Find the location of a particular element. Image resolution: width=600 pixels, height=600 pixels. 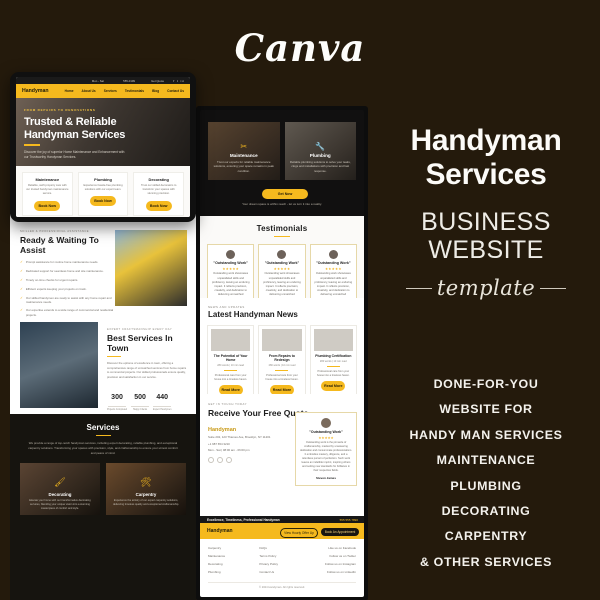

stat-item: 440 Expert Handymen is located at coordinates (162, 398).